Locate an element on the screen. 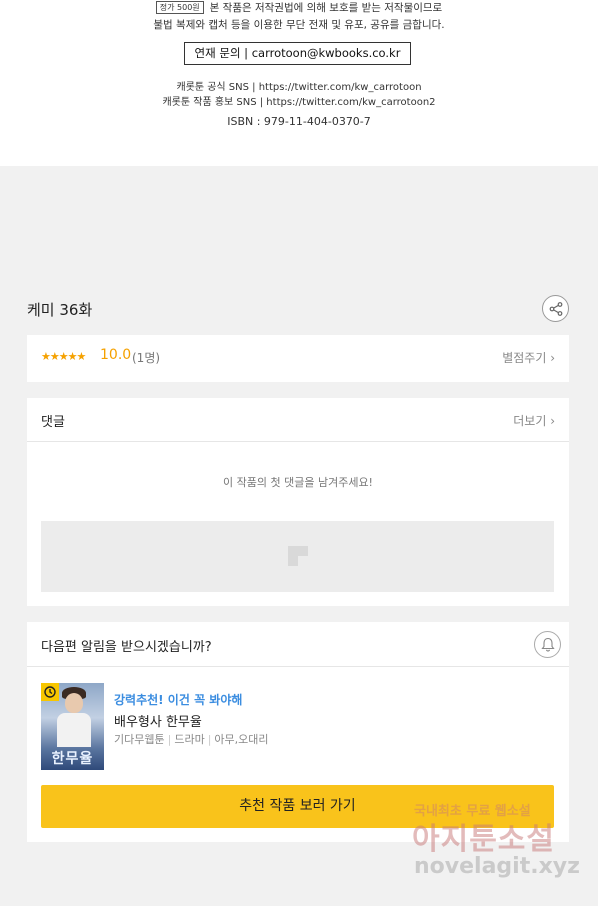 Image resolution: width=598 pixels, height=906 pixels. comments-more-link: 더보기 › is located at coordinates (534, 420).